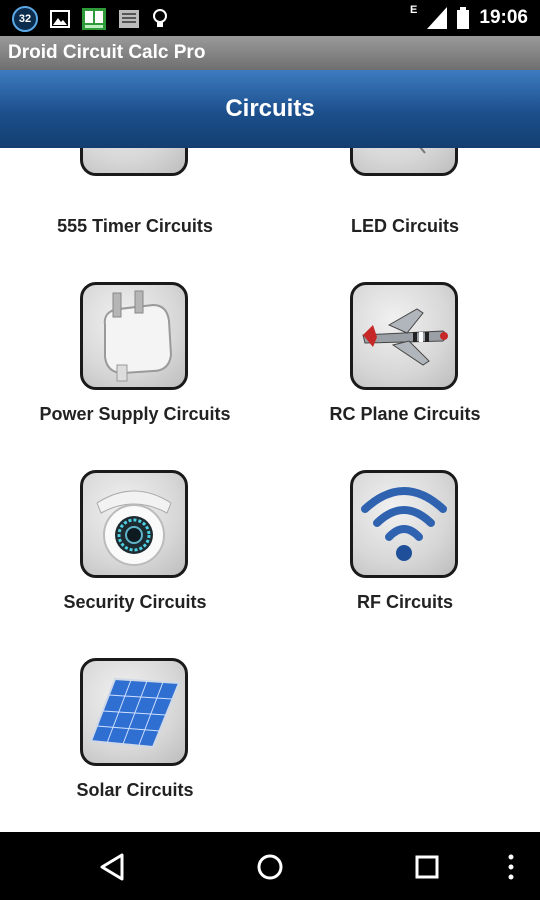 Image resolution: width=540 pixels, height=900 pixels. Describe the element at coordinates (404, 336) in the screenshot. I see `rc-plane-icon` at that location.